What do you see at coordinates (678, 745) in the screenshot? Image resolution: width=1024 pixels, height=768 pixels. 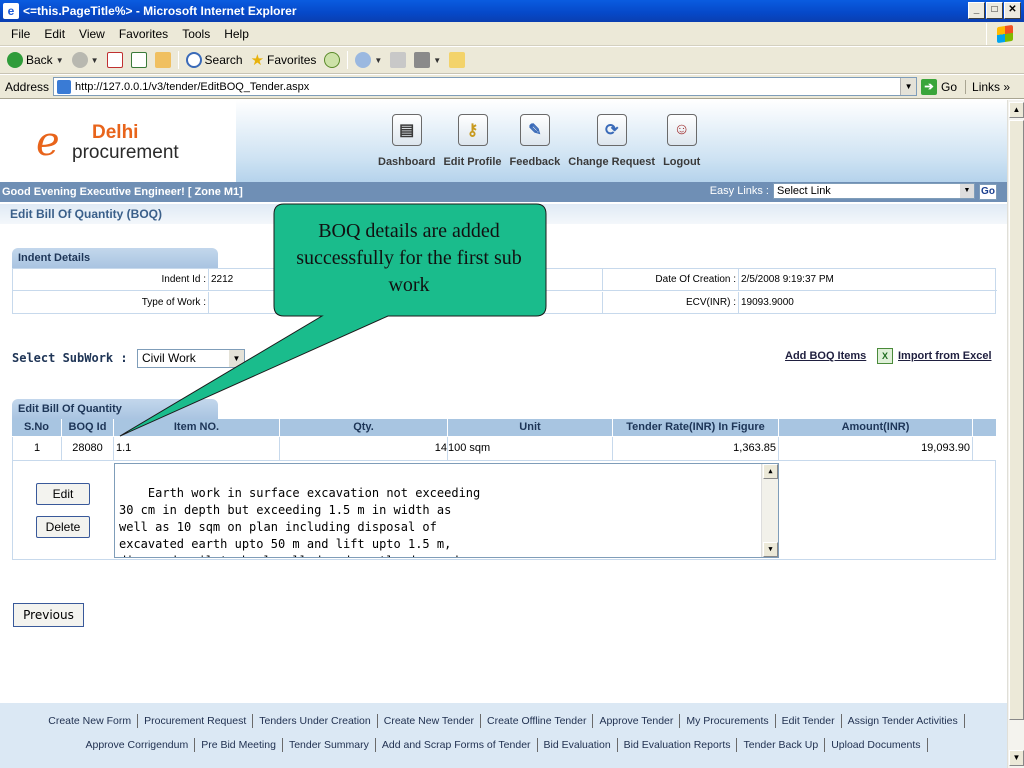 I see `footer-link: Bid Evaluation Reports` at bounding box center [678, 745].